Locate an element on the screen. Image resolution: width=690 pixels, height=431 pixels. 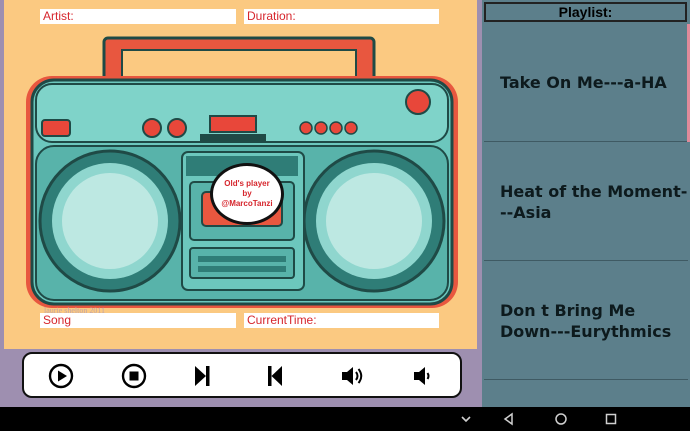
playlist-item: Take On Me---a-HA is located at coordinates (586, 83).